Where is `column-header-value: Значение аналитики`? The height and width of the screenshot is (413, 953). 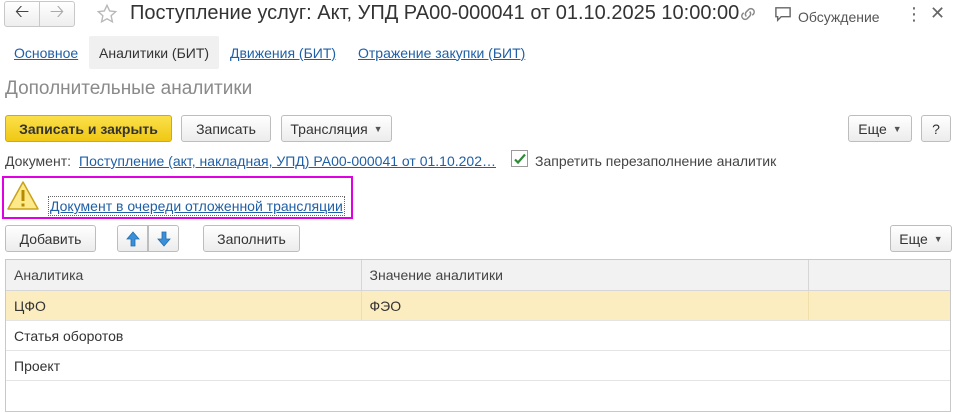 column-header-value: Значение аналитики is located at coordinates (585, 275).